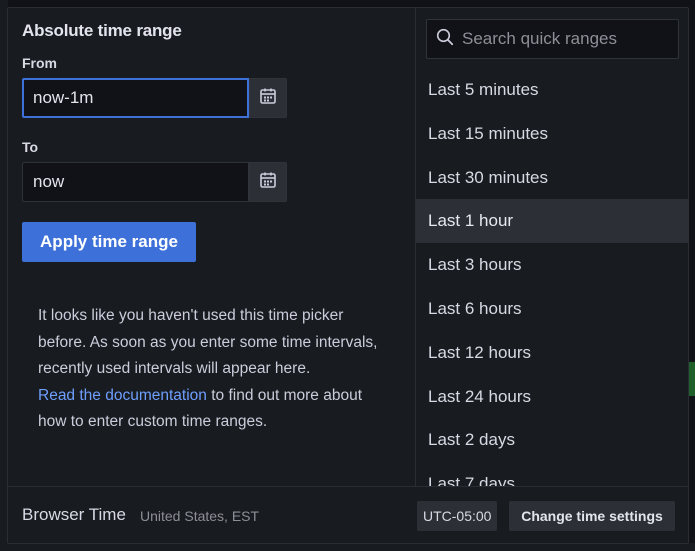  I want to click on from-input, so click(135, 98).